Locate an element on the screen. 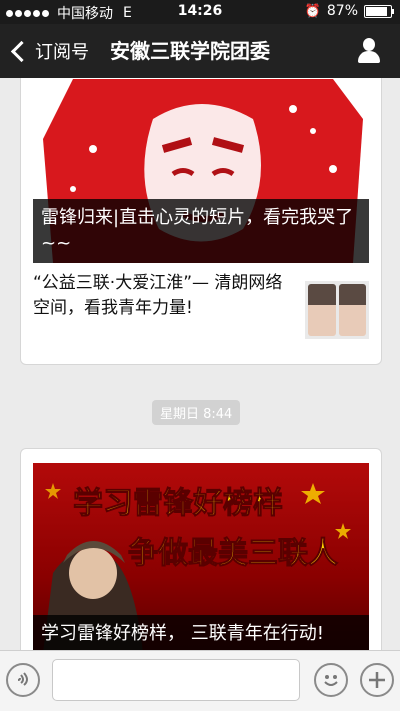  user-icon is located at coordinates (369, 44).